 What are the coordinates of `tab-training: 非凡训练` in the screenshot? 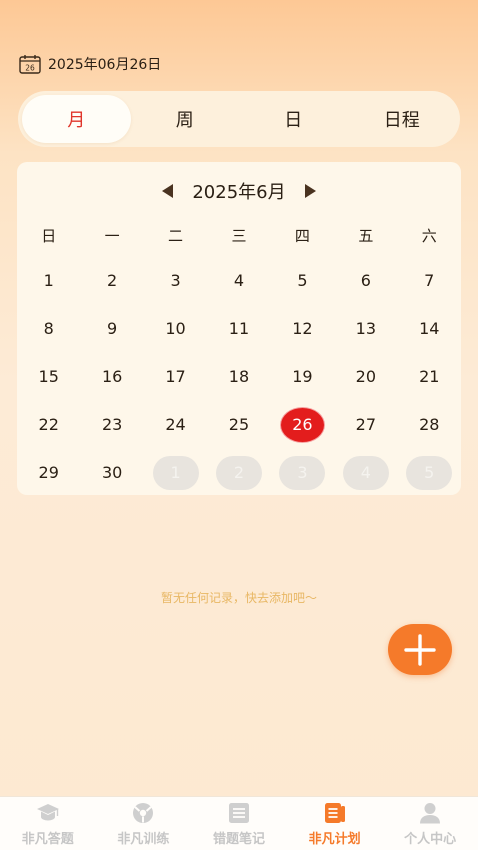 It's located at (144, 823).